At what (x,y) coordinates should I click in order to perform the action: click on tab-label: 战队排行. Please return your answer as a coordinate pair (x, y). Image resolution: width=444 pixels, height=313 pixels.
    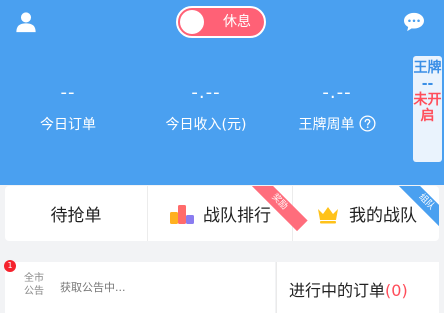
    Looking at the image, I should click on (237, 216).